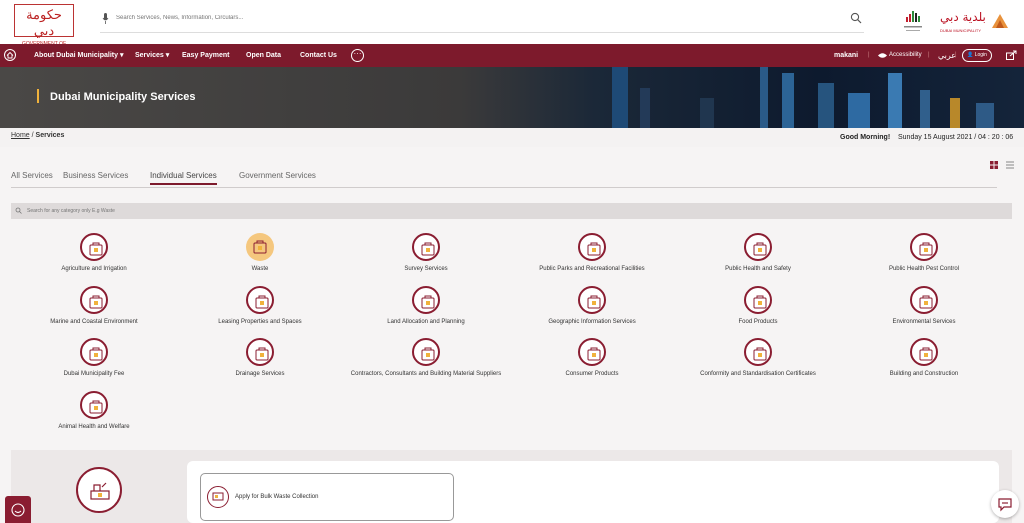 The width and height of the screenshot is (1024, 523). Describe the element at coordinates (905, 55) in the screenshot. I see `accessibility-link: Accessibility` at that location.